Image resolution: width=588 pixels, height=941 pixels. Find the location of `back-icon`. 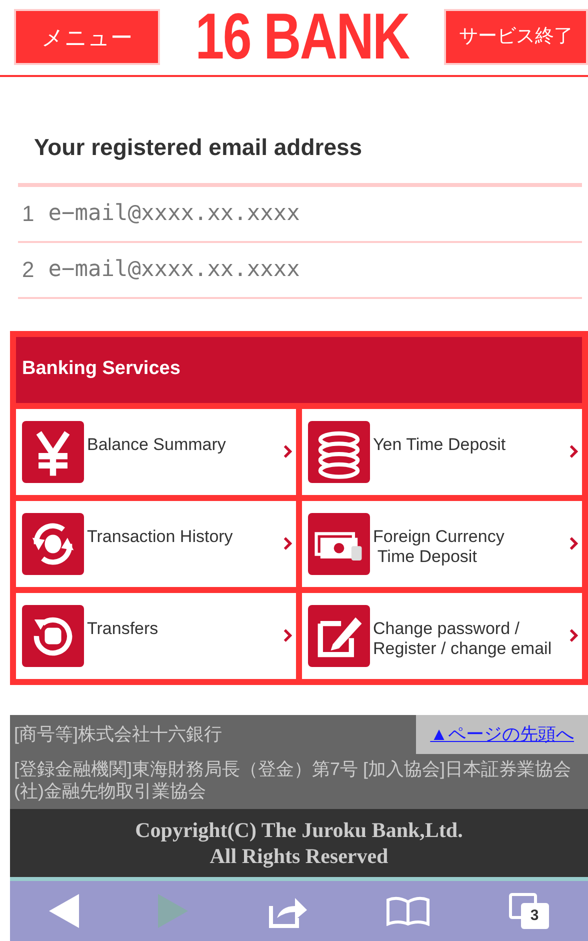

back-icon is located at coordinates (64, 911).